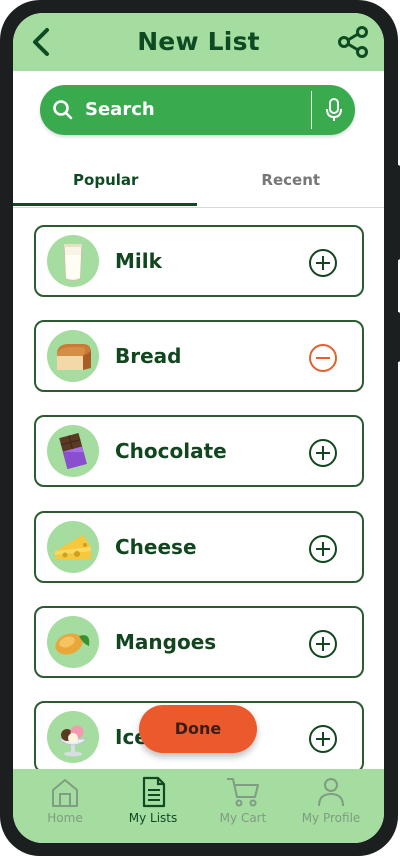 This screenshot has height=858, width=400. Describe the element at coordinates (291, 180) in the screenshot. I see `tab-recent: Recent` at that location.